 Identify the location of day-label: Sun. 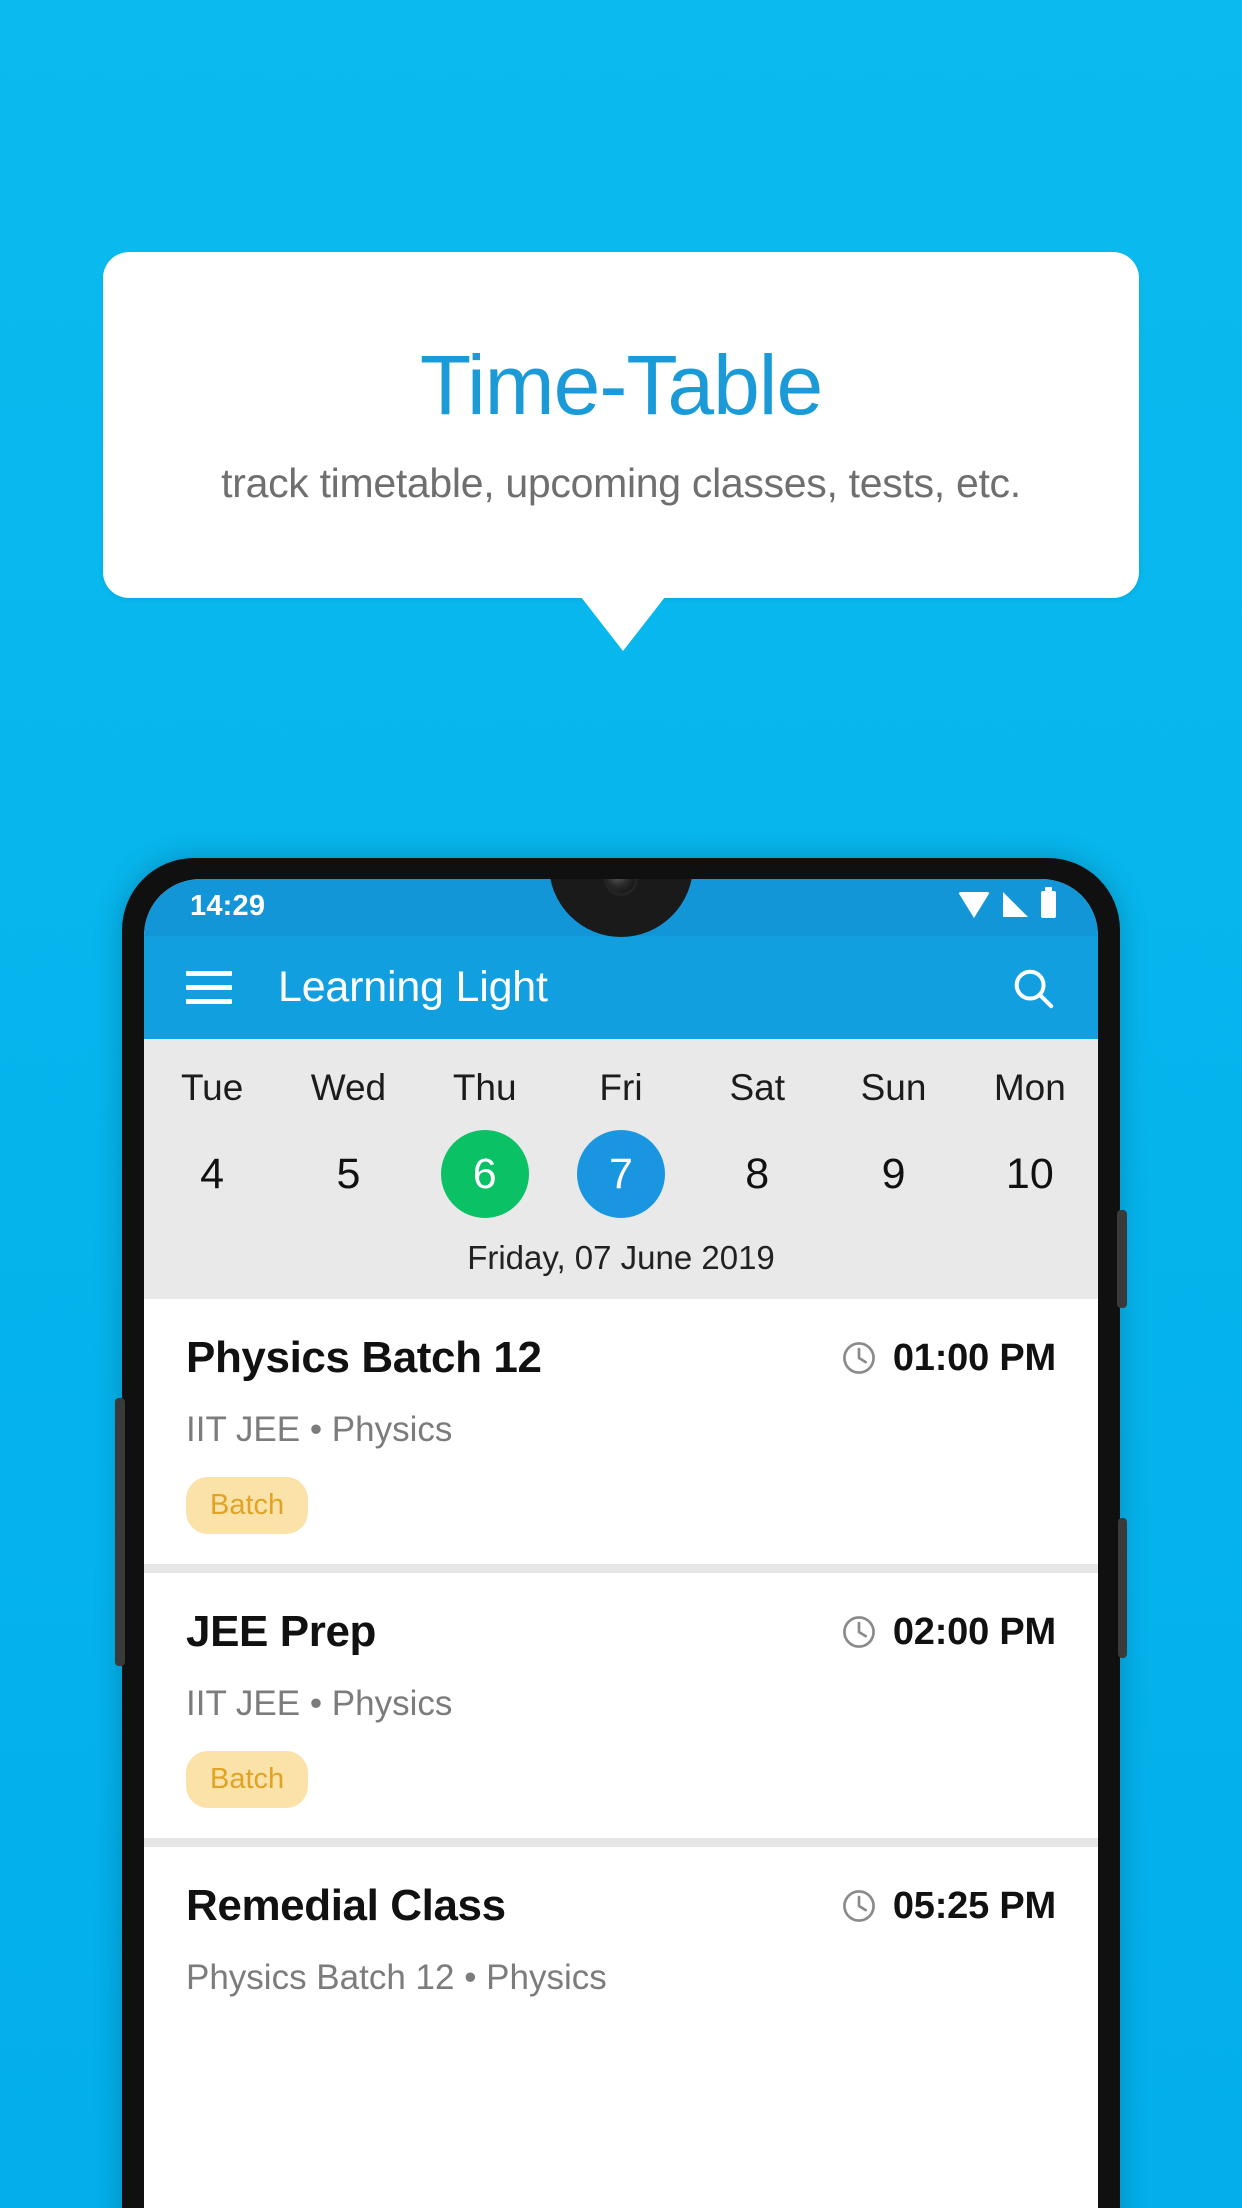
(893, 1087).